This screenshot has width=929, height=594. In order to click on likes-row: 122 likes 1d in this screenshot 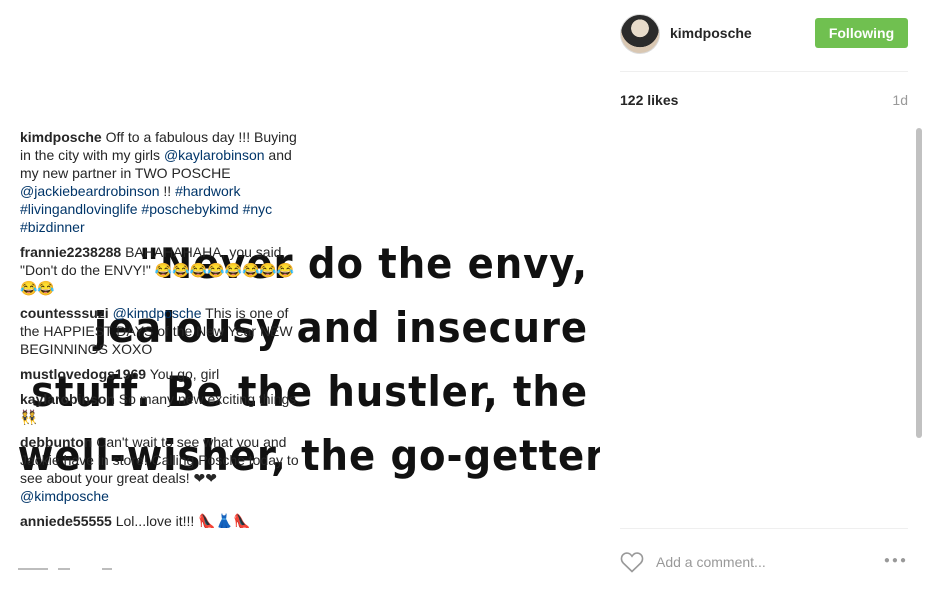, I will do `click(764, 102)`.